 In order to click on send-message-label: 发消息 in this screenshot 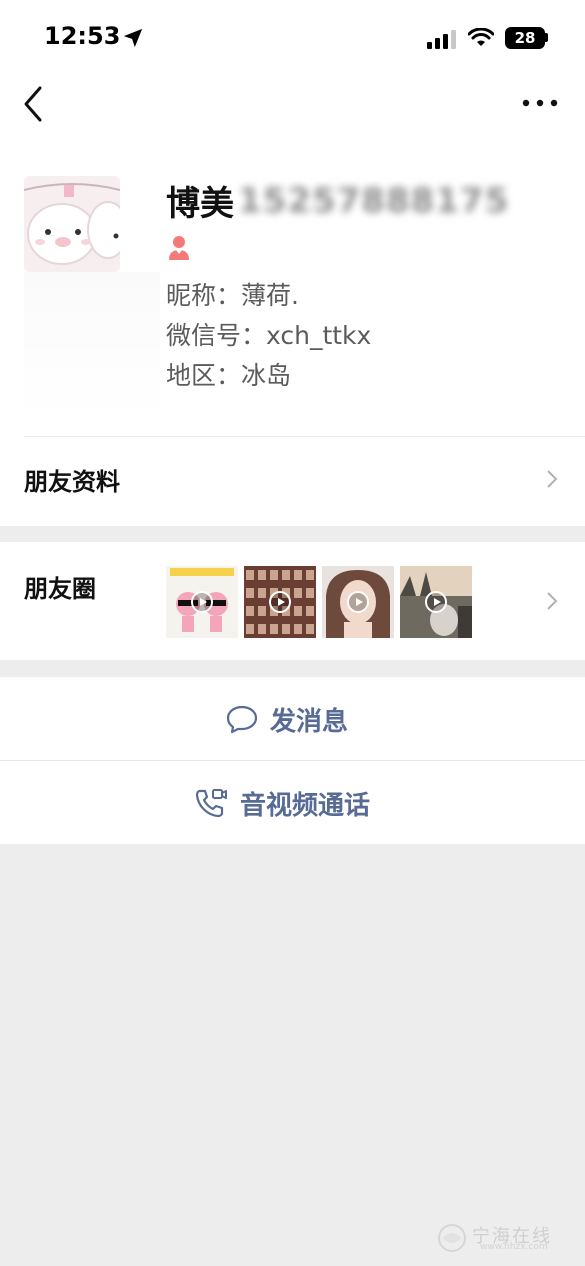, I will do `click(309, 722)`.